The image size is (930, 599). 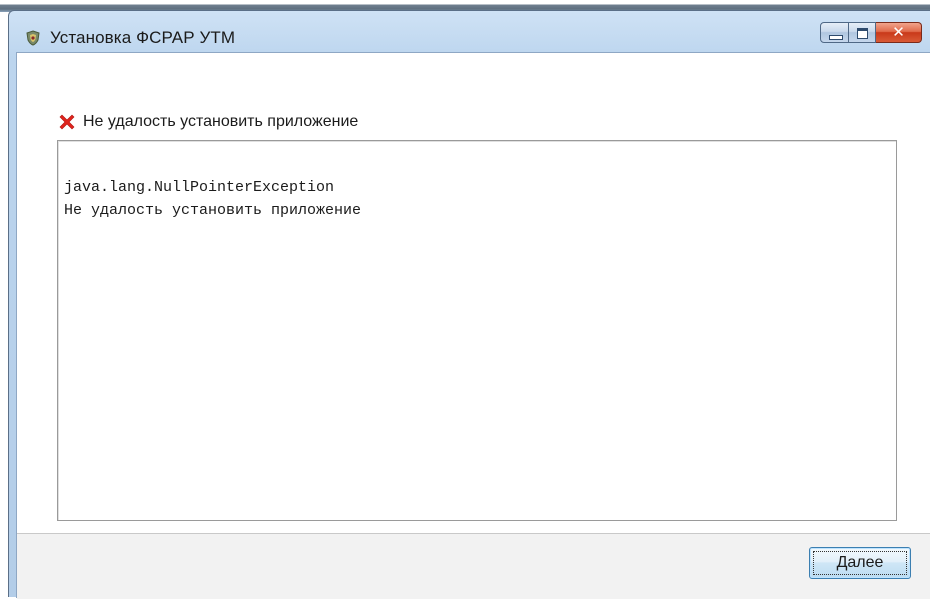 What do you see at coordinates (33, 38) in the screenshot?
I see `shield-crest-icon` at bounding box center [33, 38].